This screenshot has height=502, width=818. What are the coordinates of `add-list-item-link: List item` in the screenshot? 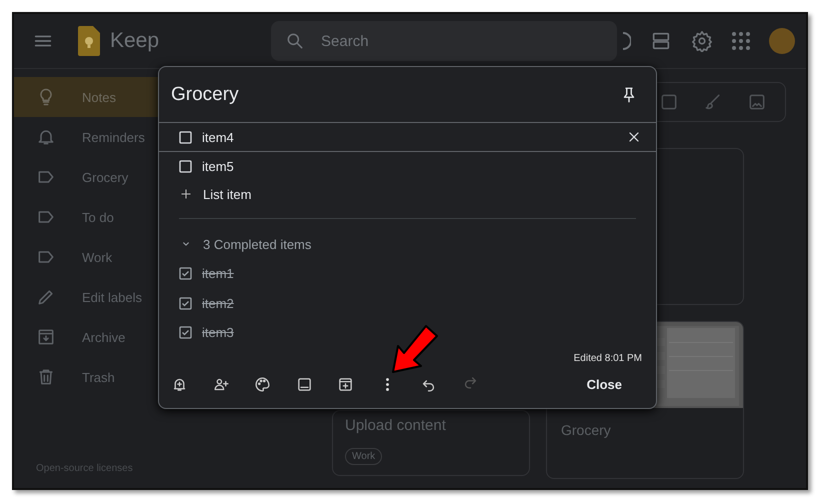 It's located at (227, 194).